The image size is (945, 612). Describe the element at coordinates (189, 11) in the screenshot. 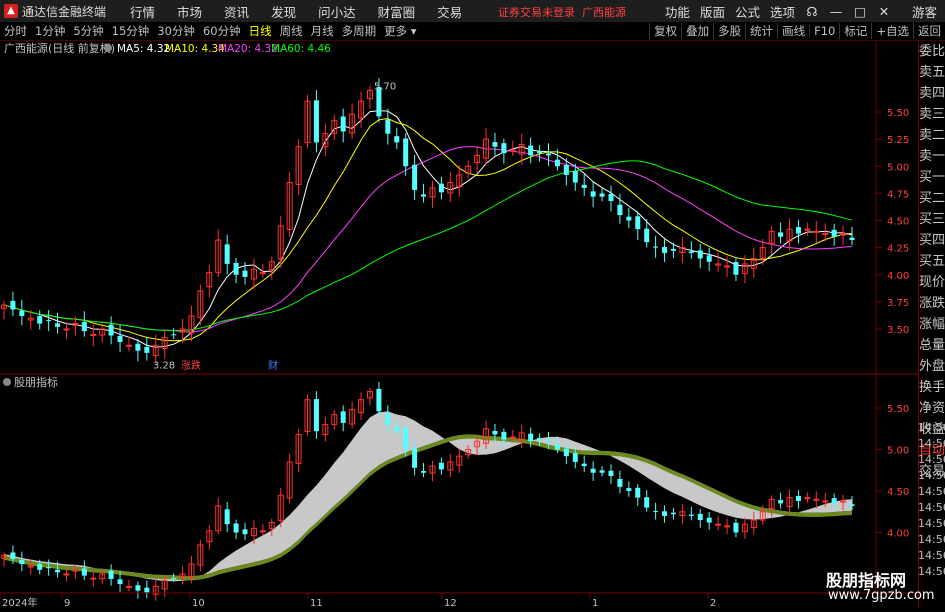

I see `menu-market: 市场` at that location.